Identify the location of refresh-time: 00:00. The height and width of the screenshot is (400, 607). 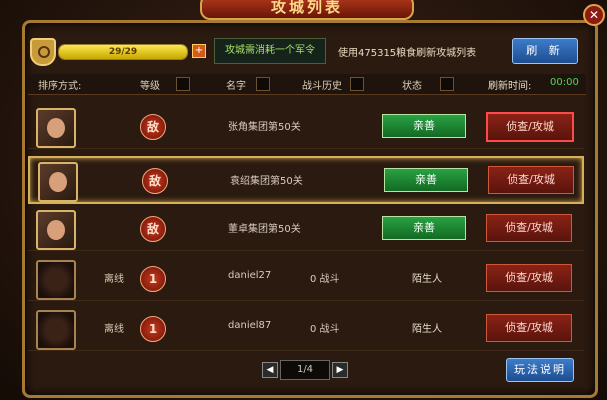
(564, 82).